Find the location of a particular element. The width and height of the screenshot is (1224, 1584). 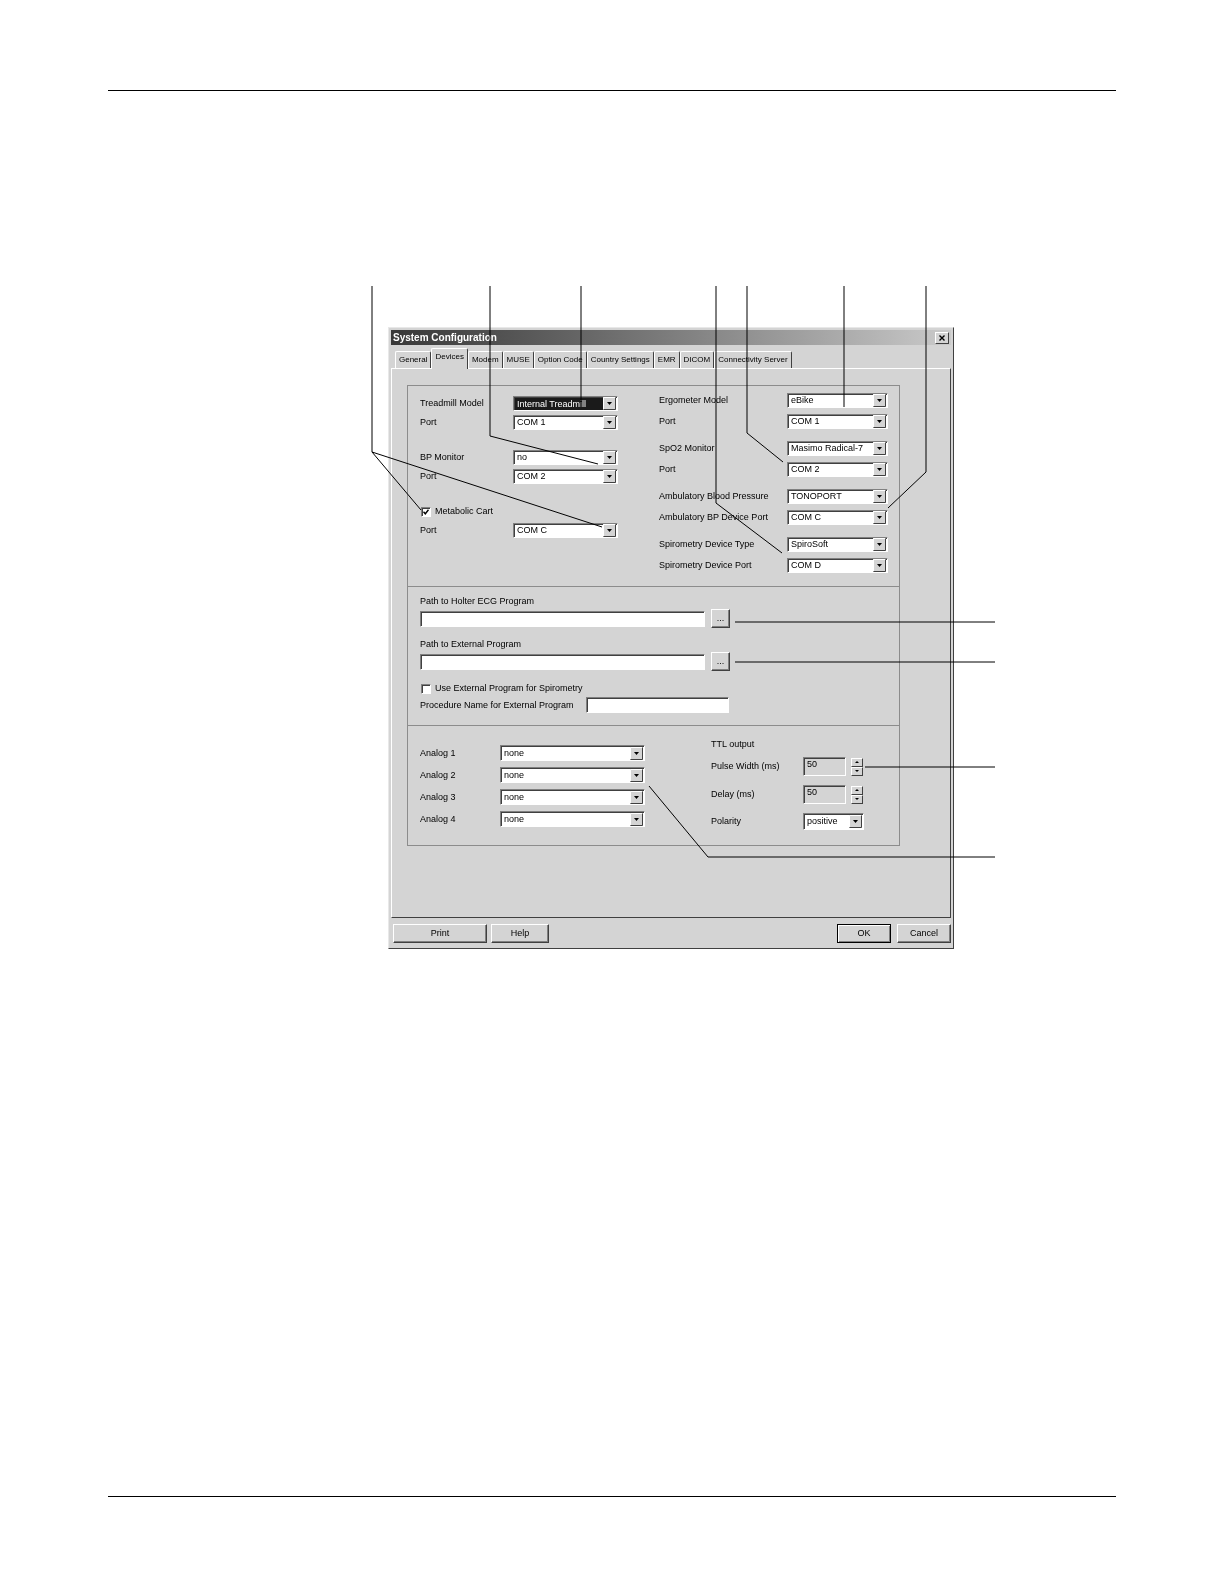

dialog-button: OK is located at coordinates (864, 933).